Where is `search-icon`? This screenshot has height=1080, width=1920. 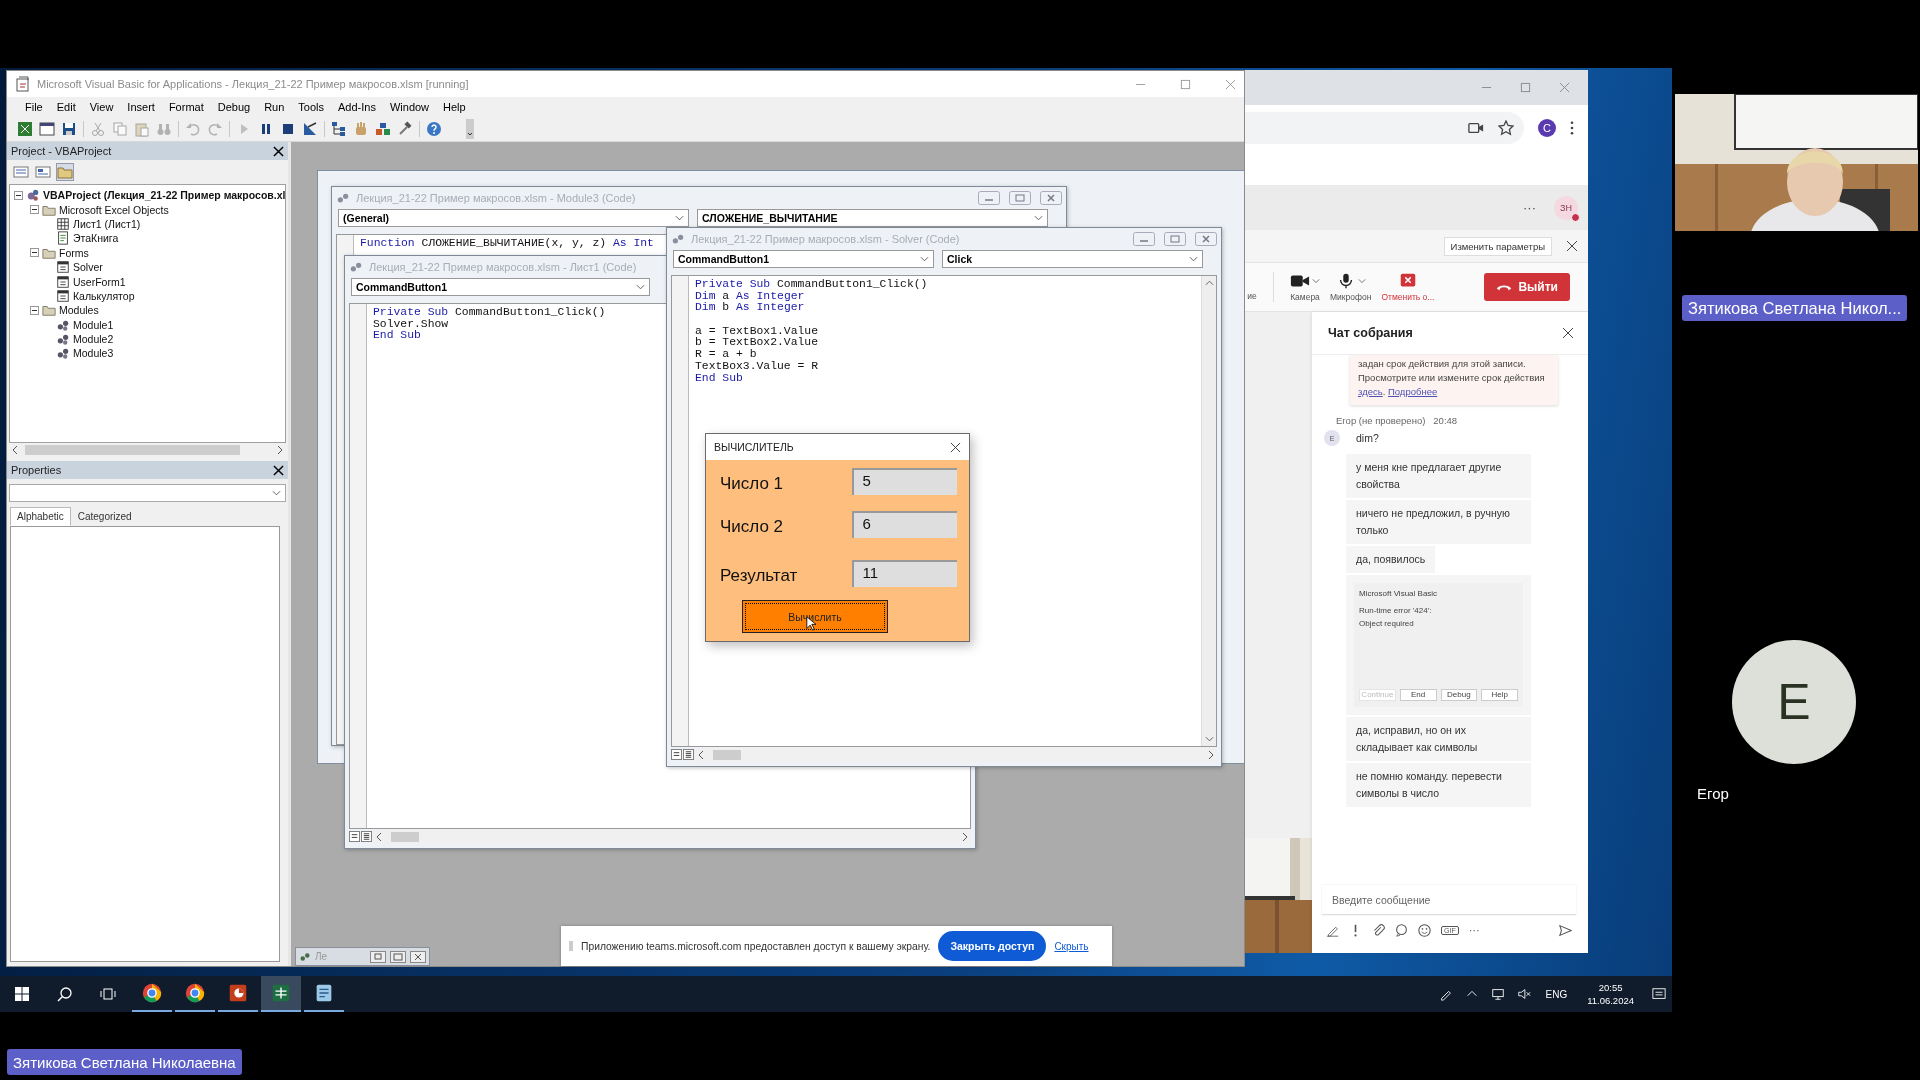
search-icon is located at coordinates (65, 994).